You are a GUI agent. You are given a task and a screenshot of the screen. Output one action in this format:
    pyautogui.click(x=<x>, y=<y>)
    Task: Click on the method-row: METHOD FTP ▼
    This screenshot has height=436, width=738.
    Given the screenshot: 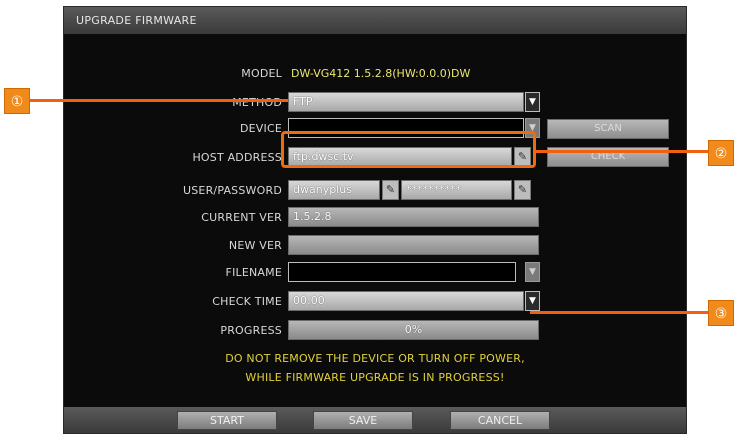 What is the action you would take?
    pyautogui.click(x=375, y=103)
    